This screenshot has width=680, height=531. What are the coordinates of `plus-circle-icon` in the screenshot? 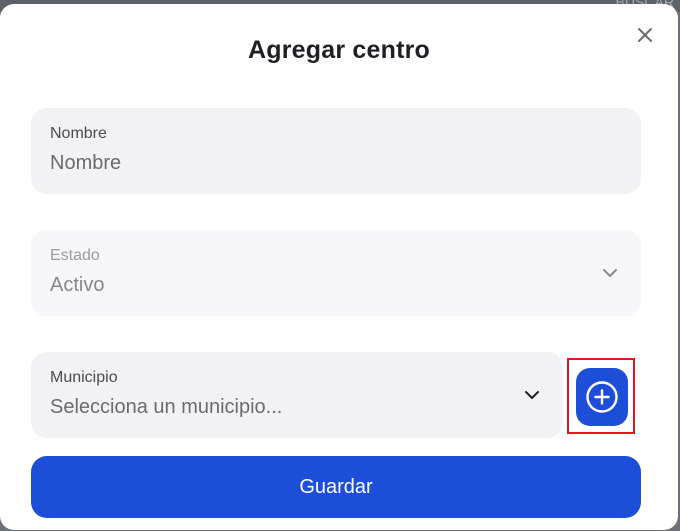 It's located at (602, 397).